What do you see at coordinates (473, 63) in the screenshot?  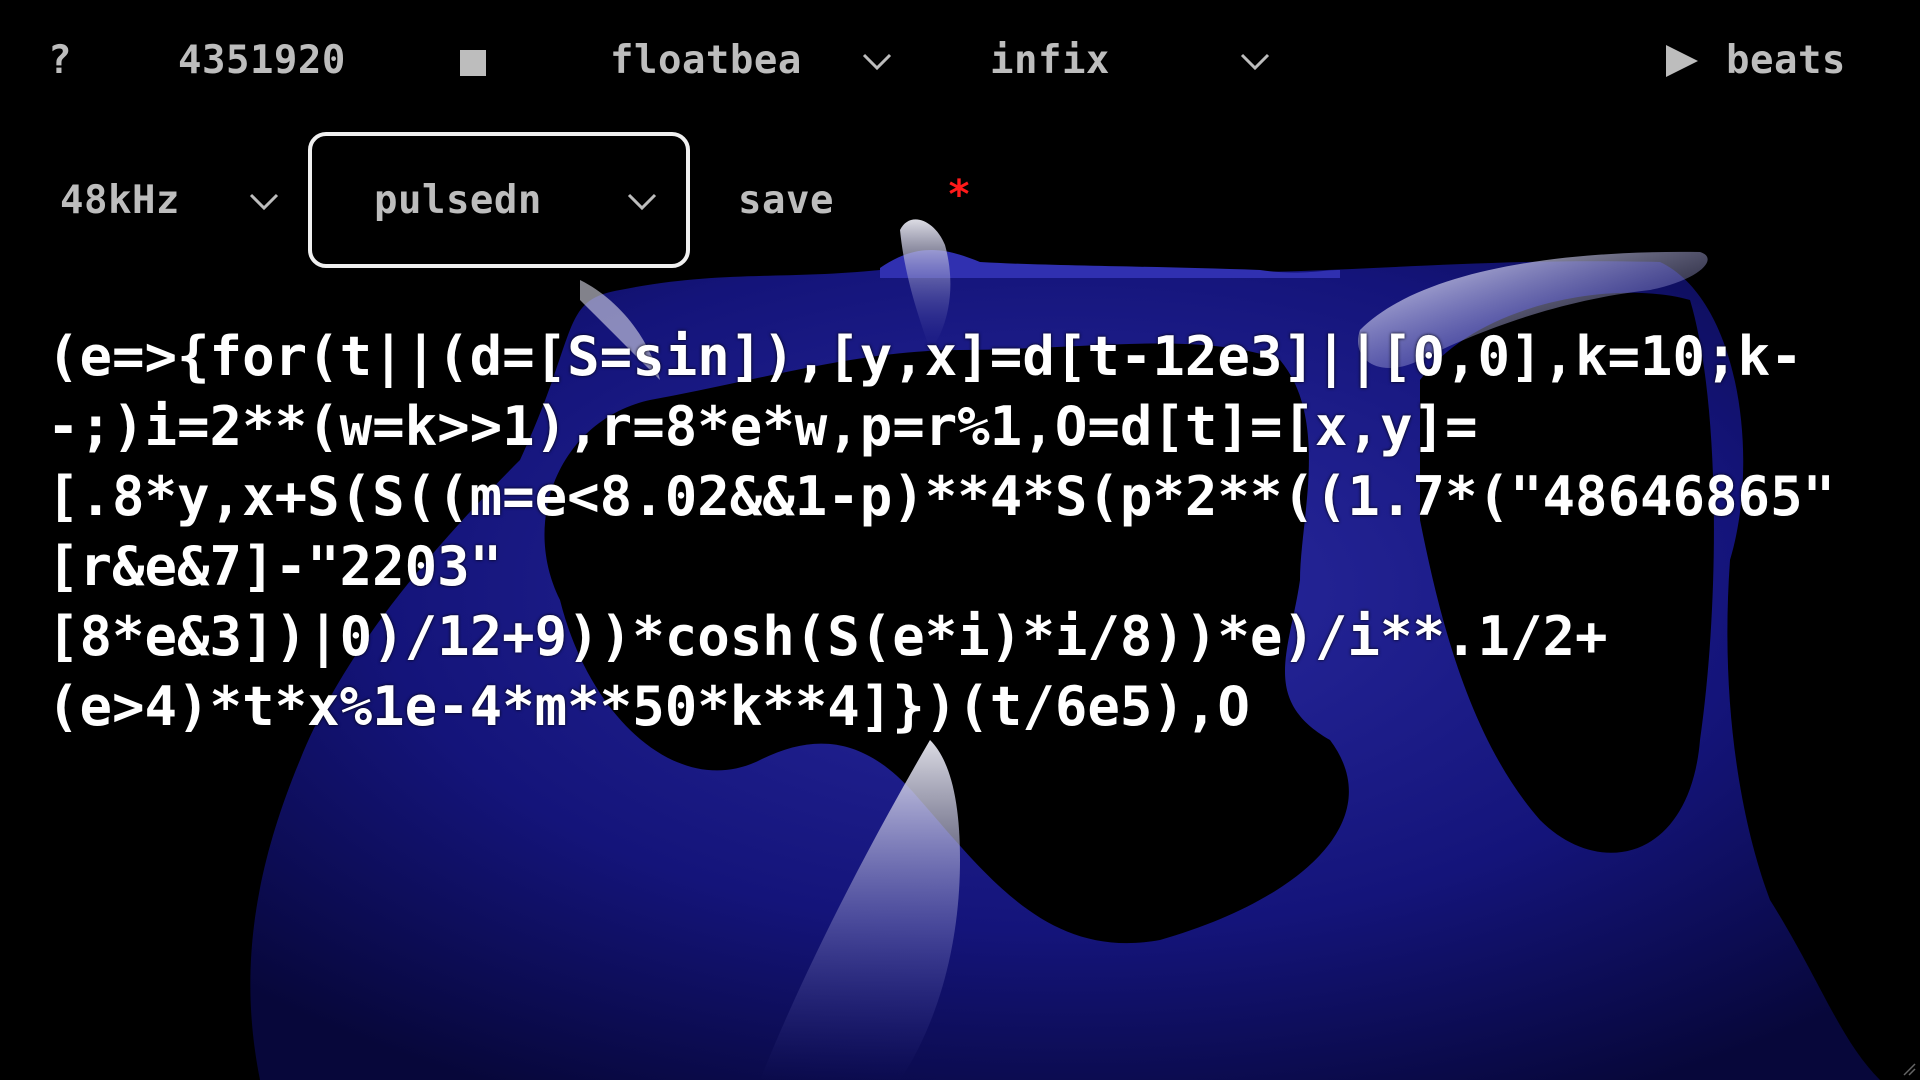 I see `stop-square-icon` at bounding box center [473, 63].